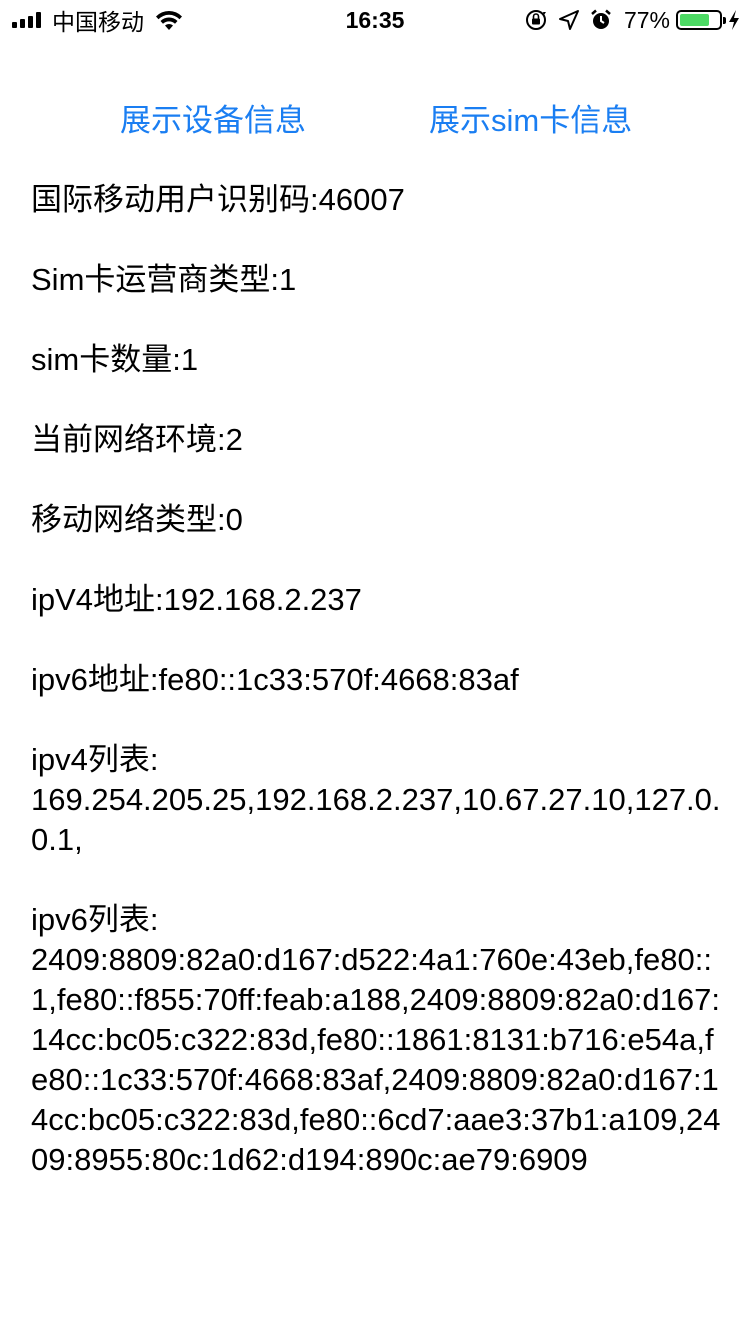 This screenshot has height=1334, width=750. What do you see at coordinates (137, 439) in the screenshot?
I see `network-env-label: 当前网络环境:2` at bounding box center [137, 439].